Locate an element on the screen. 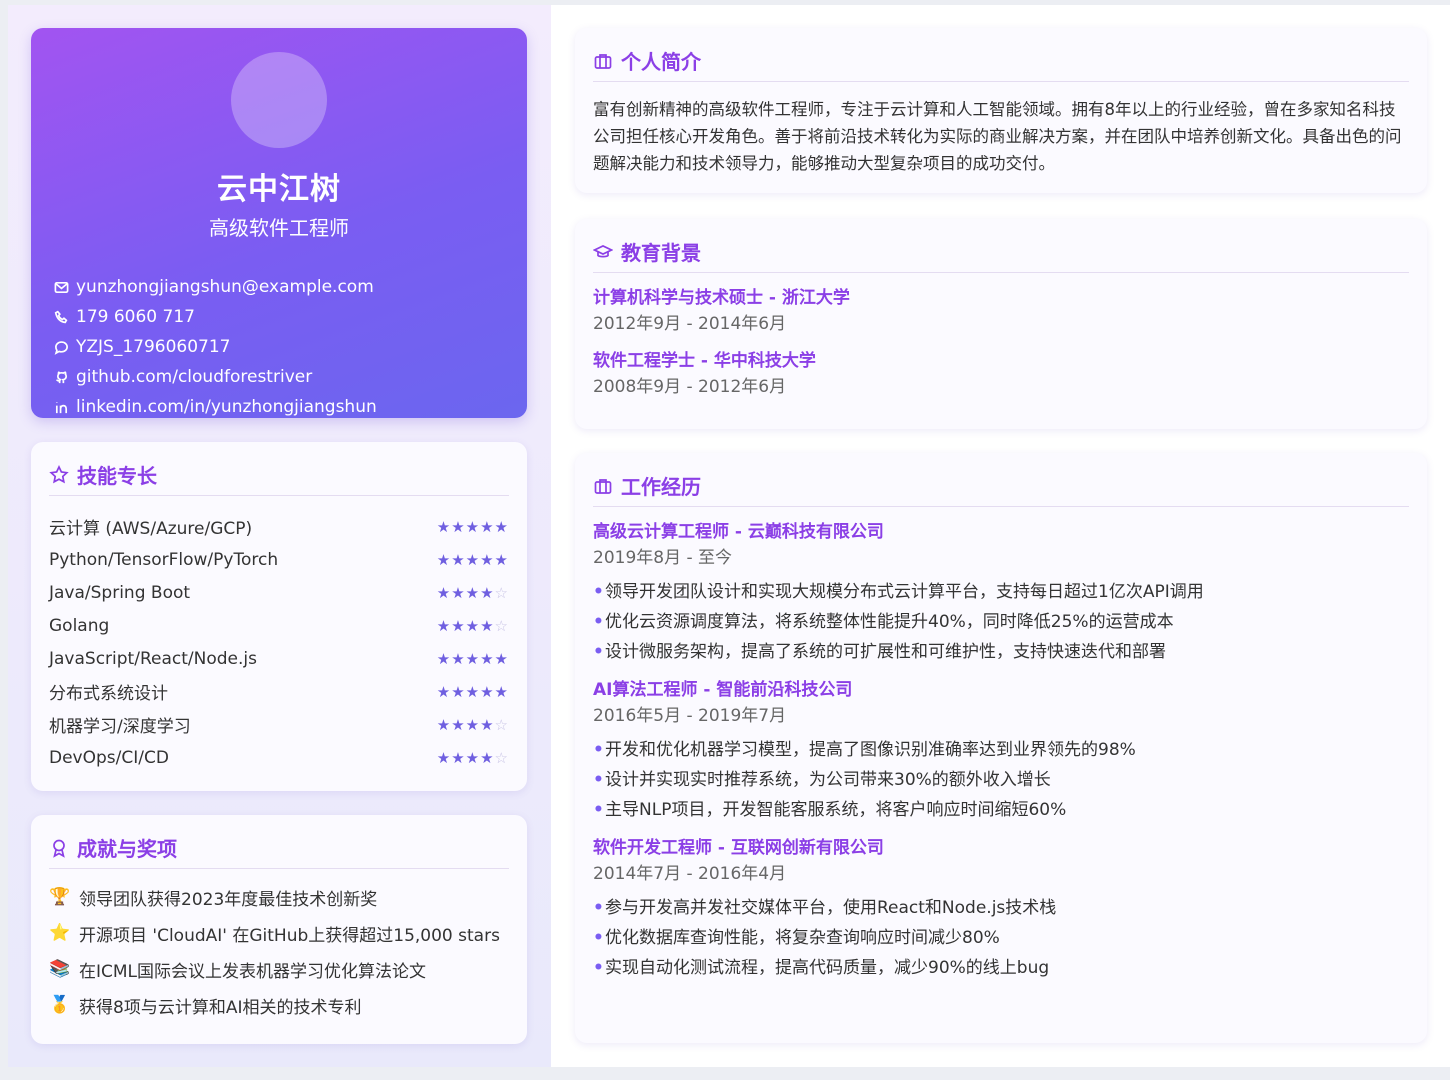  skill-item: DevOps/CI/CD ★★★★☆ is located at coordinates (279, 757).